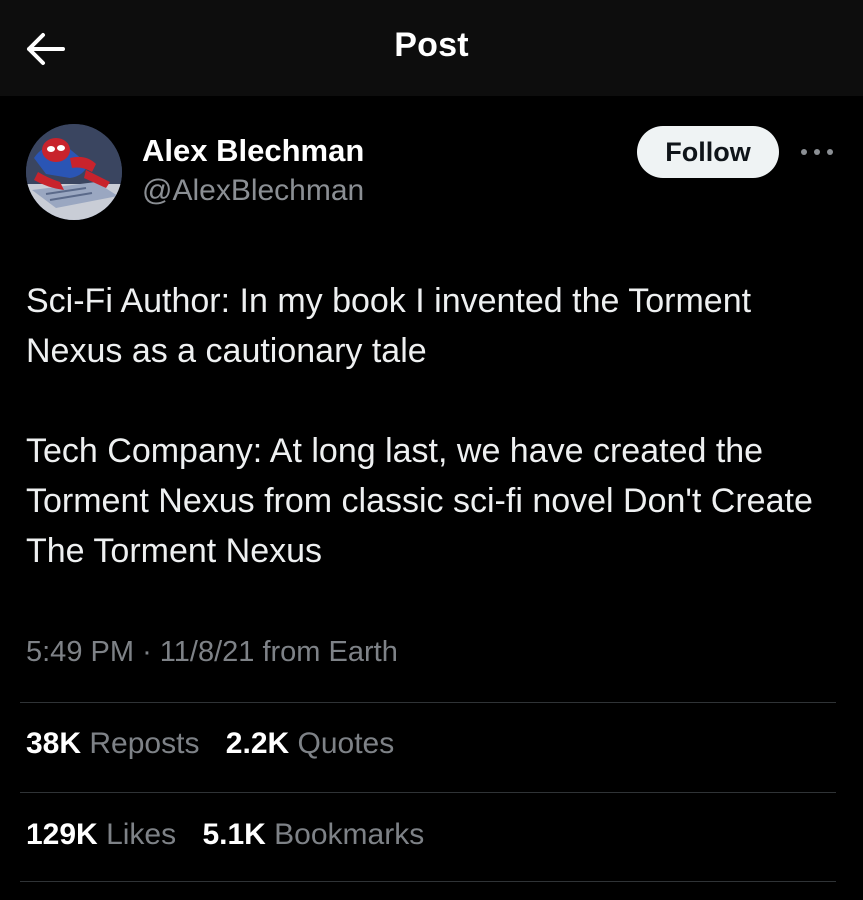  I want to click on stats-row-reposts-quotes: 38K Reposts 2.2K Quotes, so click(219, 744).